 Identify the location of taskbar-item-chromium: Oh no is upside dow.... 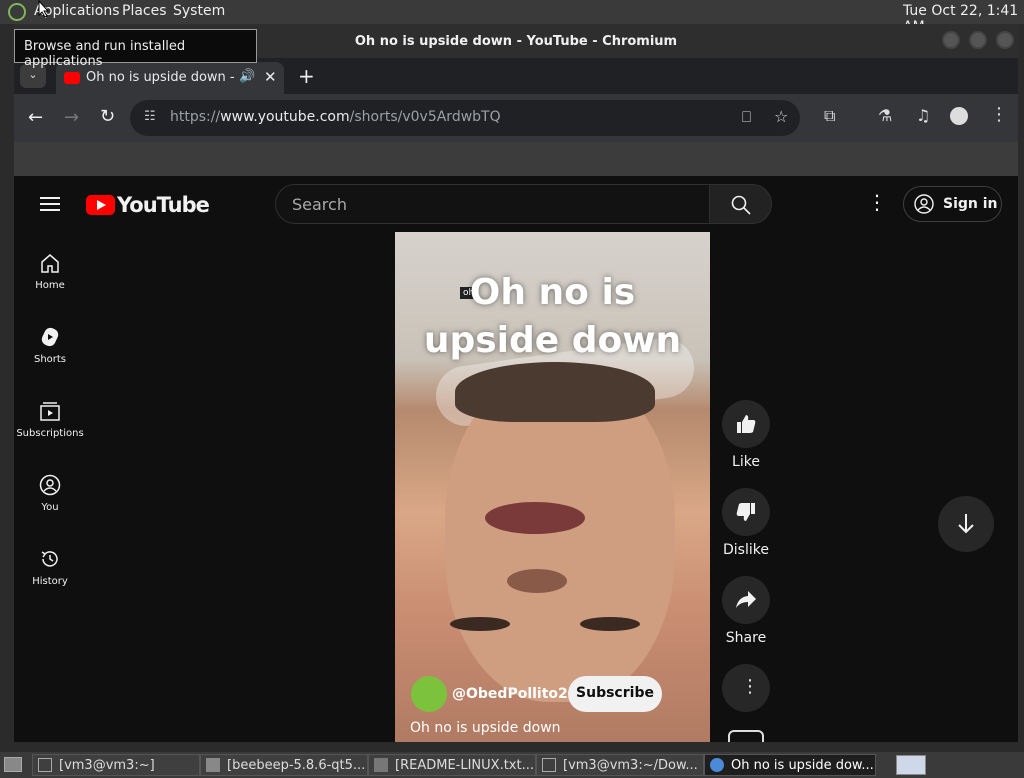
(790, 765).